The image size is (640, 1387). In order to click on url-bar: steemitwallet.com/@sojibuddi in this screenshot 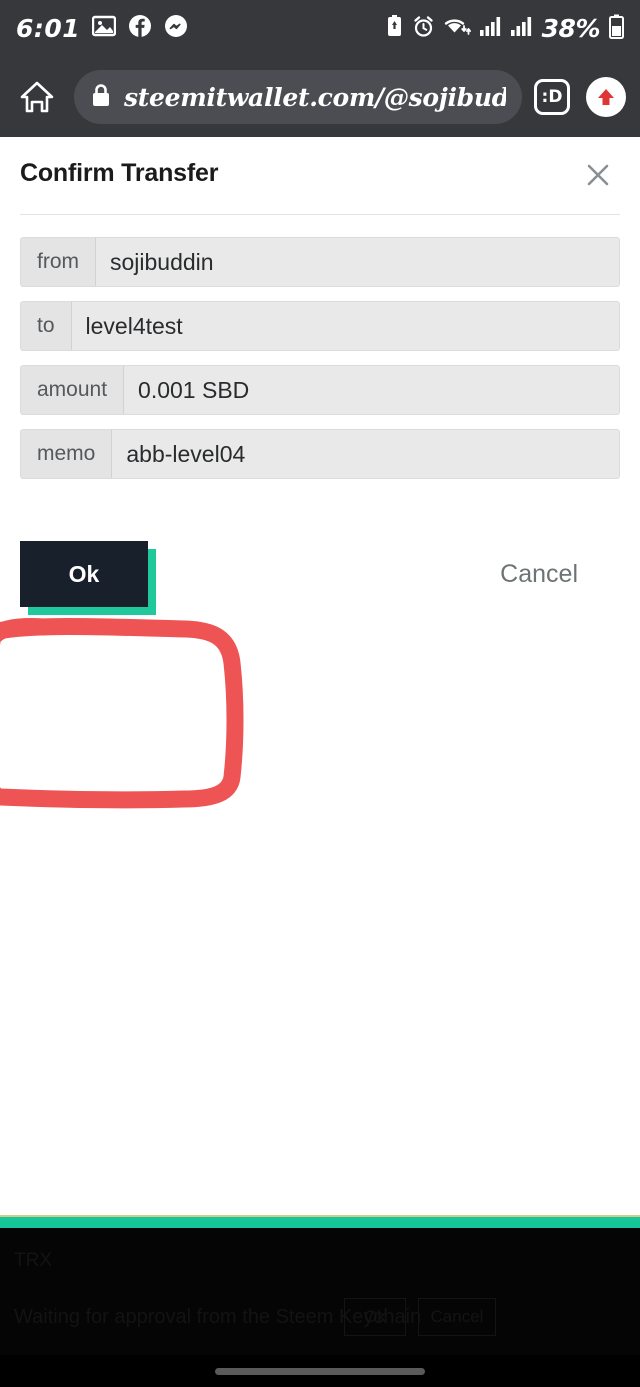, I will do `click(298, 97)`.